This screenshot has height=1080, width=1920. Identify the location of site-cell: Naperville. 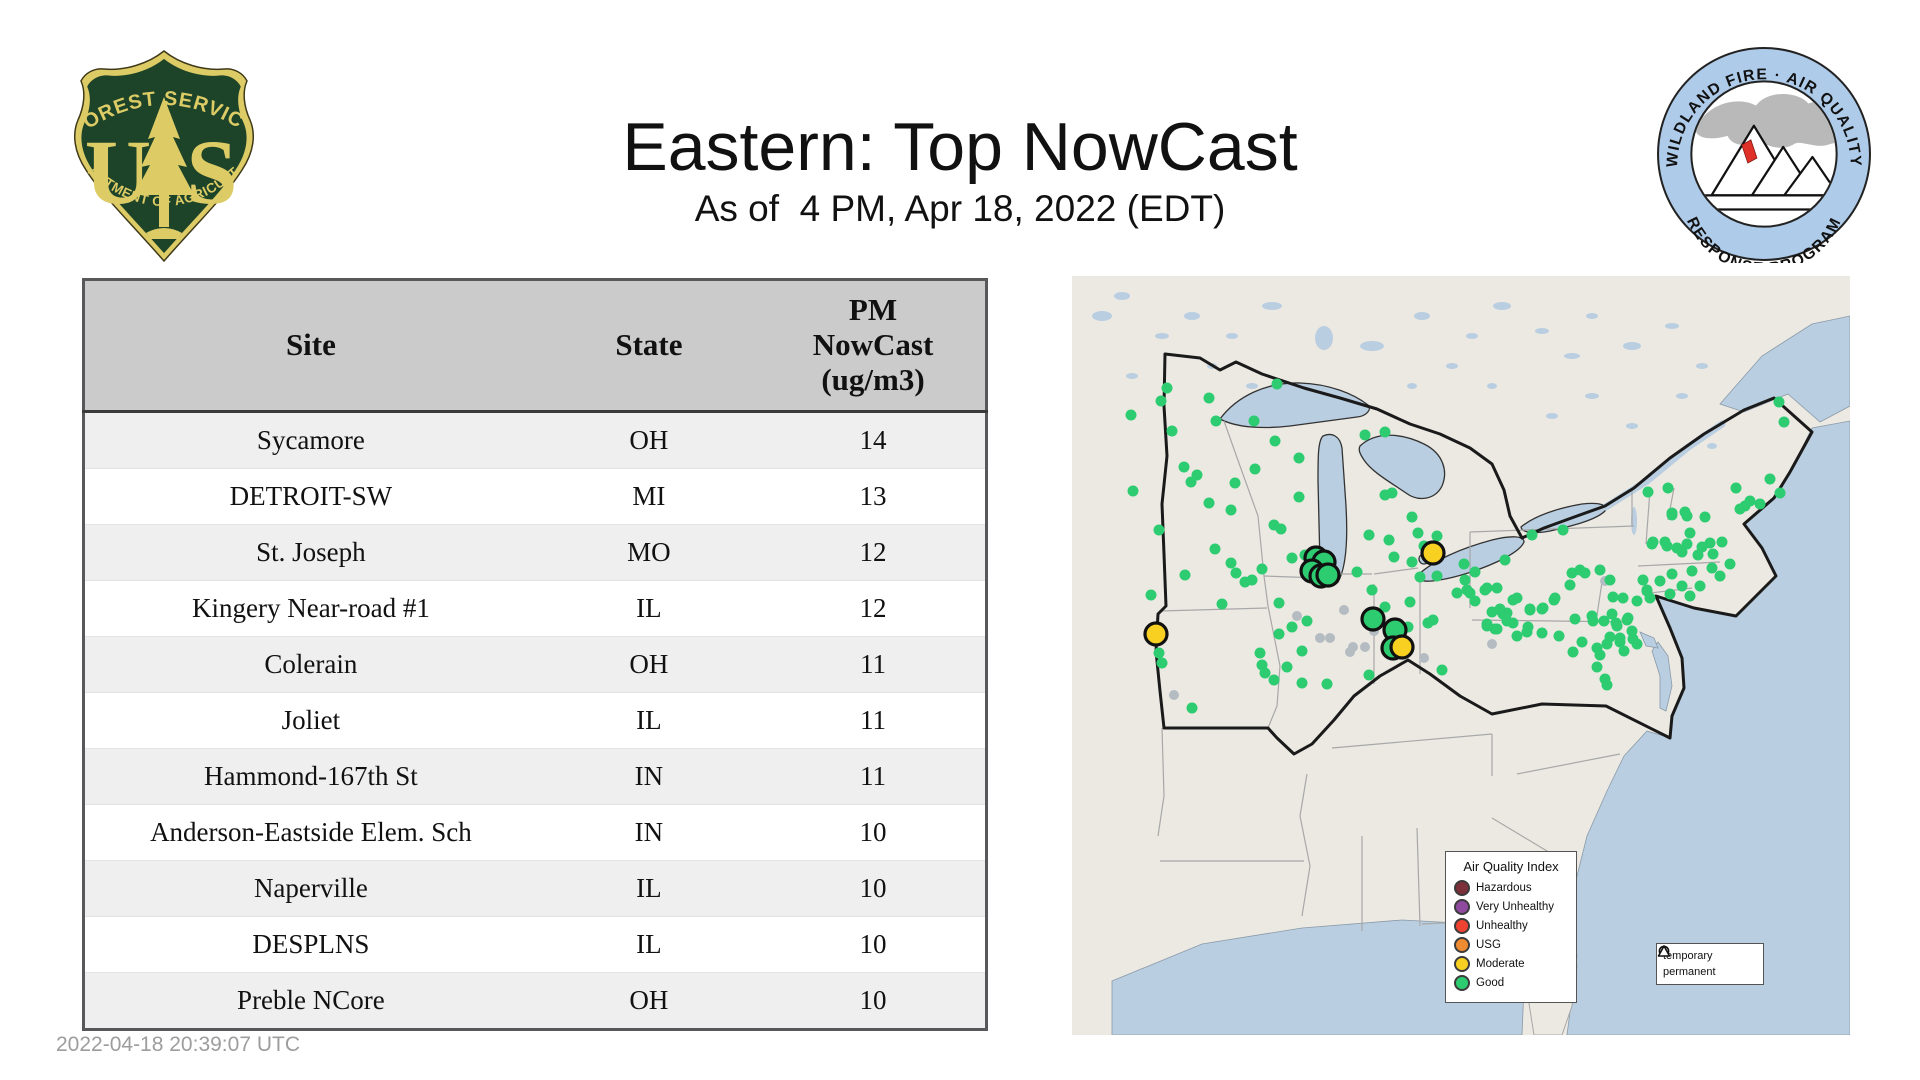
(310, 888).